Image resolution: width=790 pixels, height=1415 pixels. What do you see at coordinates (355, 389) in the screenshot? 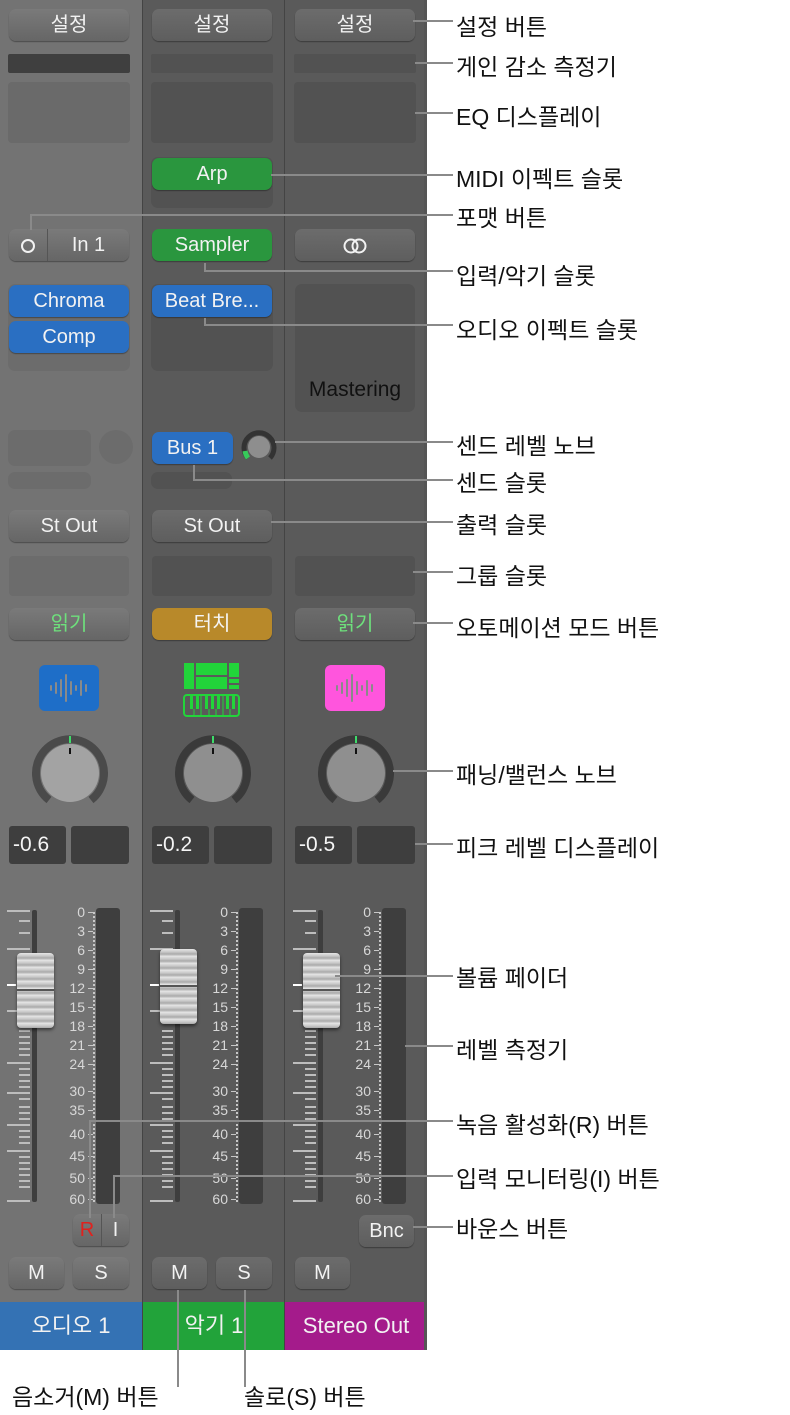
I see `effects-label: Mastering` at bounding box center [355, 389].